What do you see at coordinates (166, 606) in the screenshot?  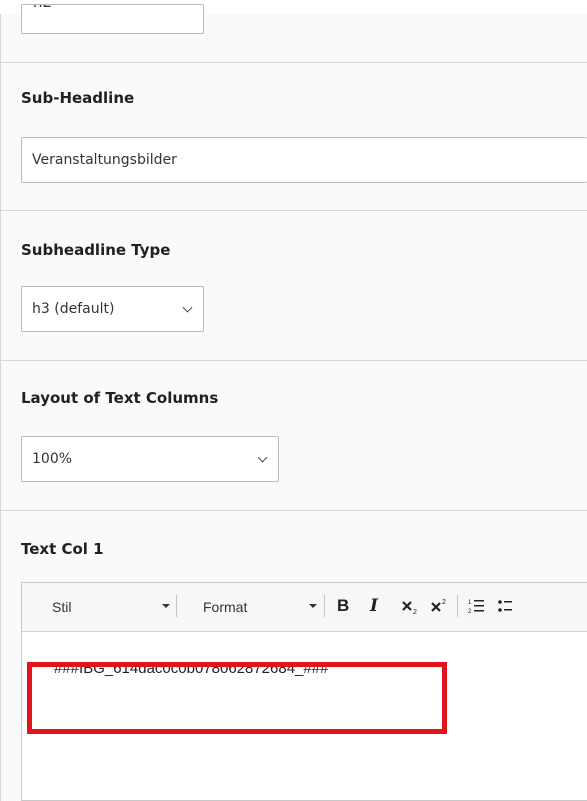 I see `style-dropdown-arrow-icon` at bounding box center [166, 606].